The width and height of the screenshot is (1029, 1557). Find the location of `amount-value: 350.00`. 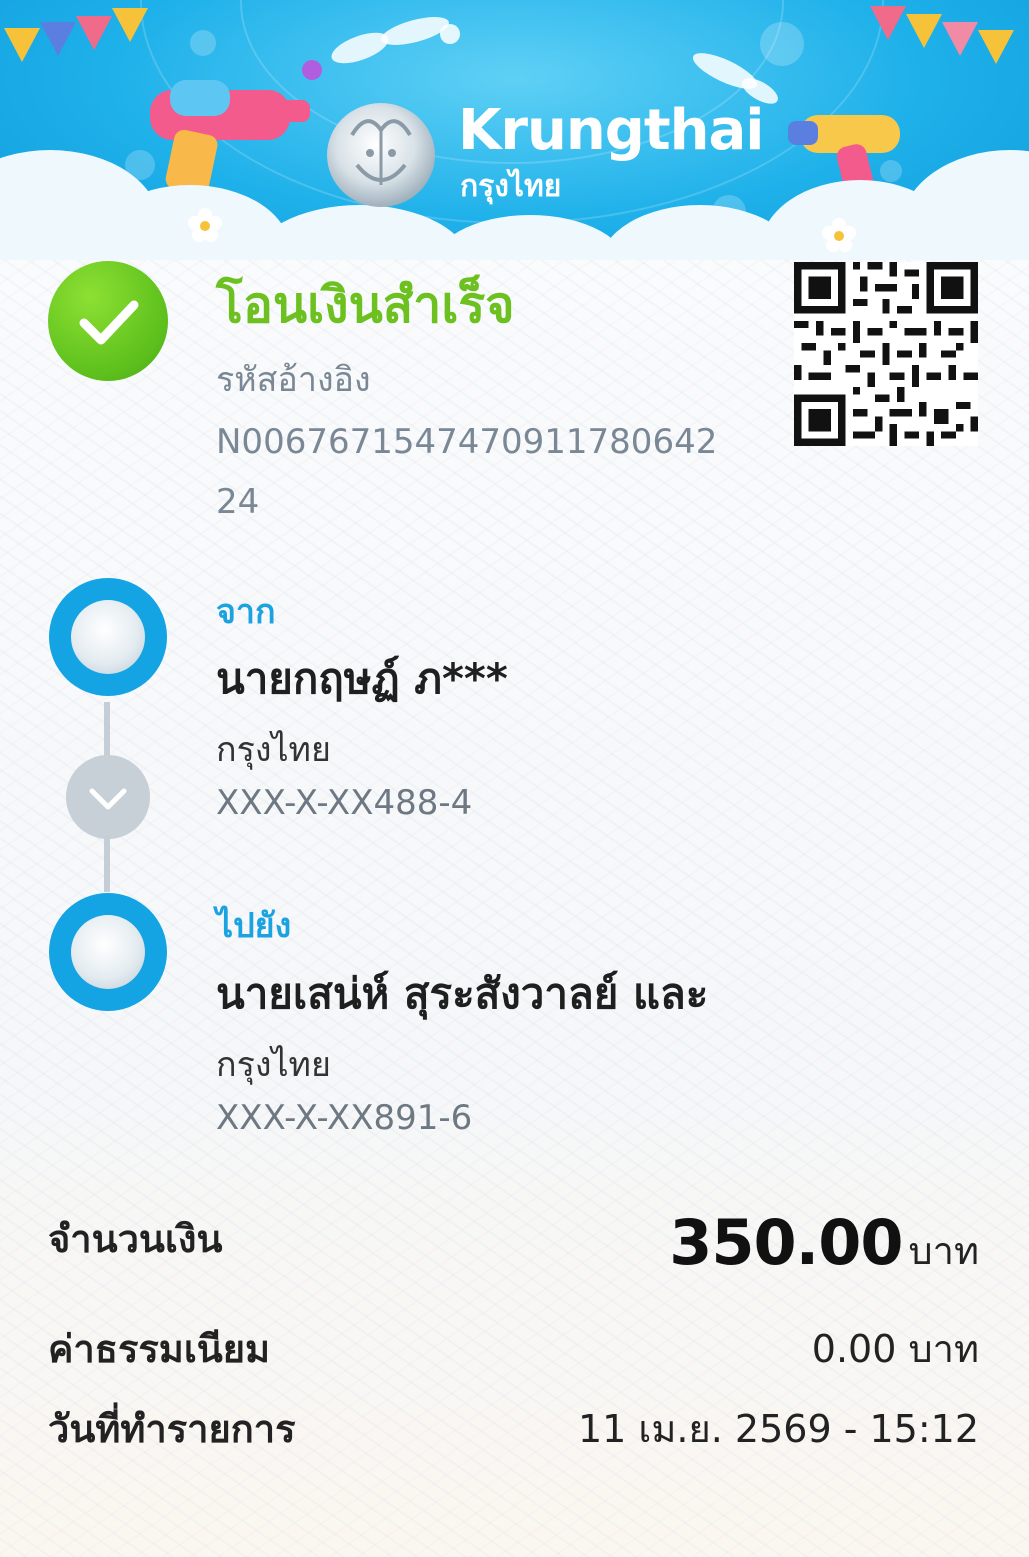

amount-value: 350.00 is located at coordinates (786, 1242).